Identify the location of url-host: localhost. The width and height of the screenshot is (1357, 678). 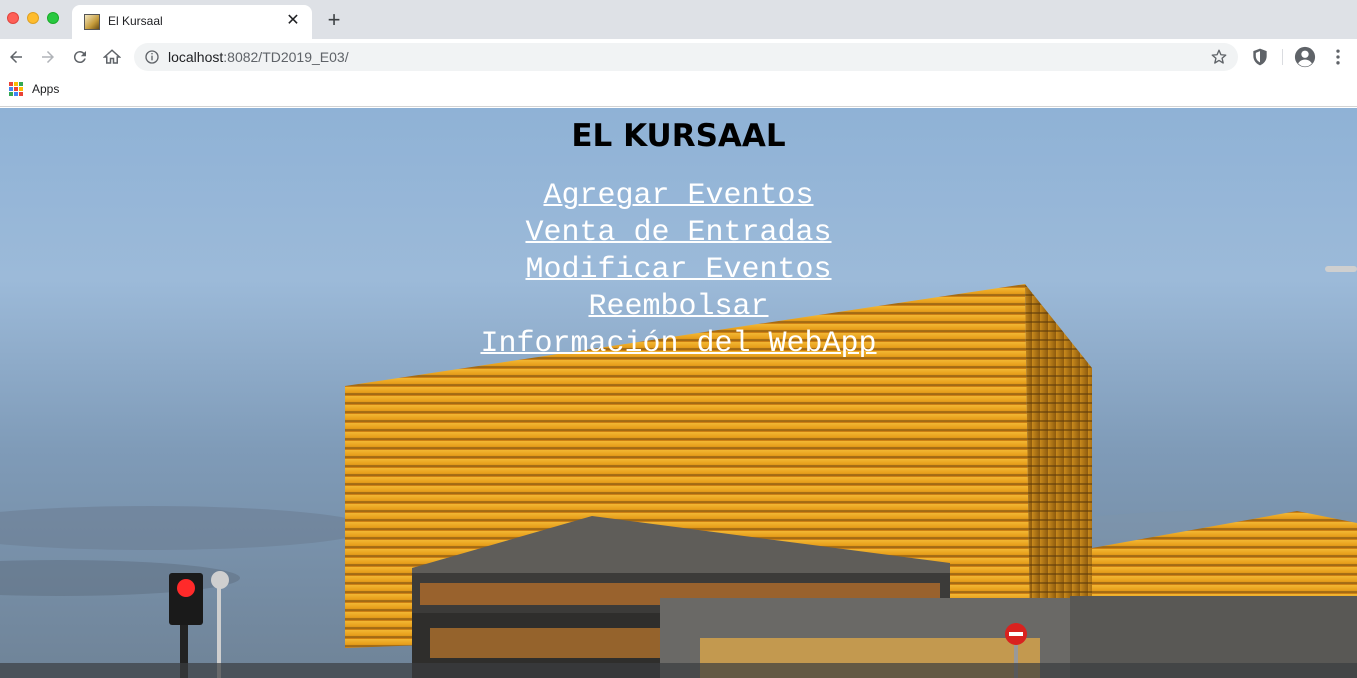
(196, 57).